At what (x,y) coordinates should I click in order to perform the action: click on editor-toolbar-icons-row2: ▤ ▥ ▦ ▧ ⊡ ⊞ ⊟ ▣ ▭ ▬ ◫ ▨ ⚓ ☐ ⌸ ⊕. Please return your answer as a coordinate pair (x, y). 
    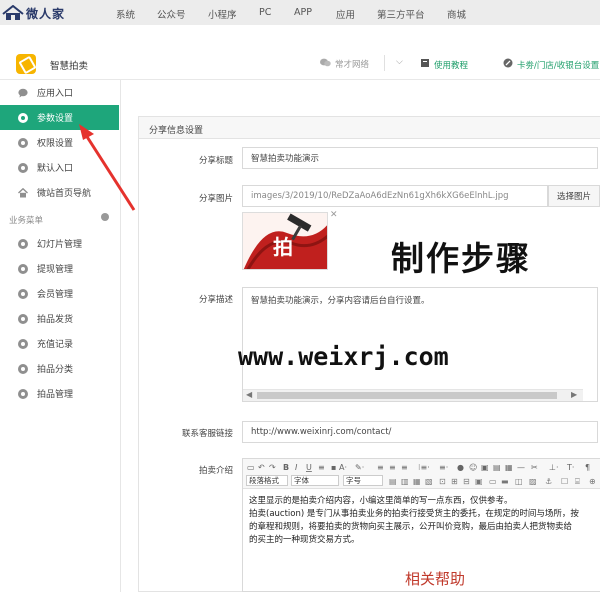
    Looking at the image, I should click on (494, 481).